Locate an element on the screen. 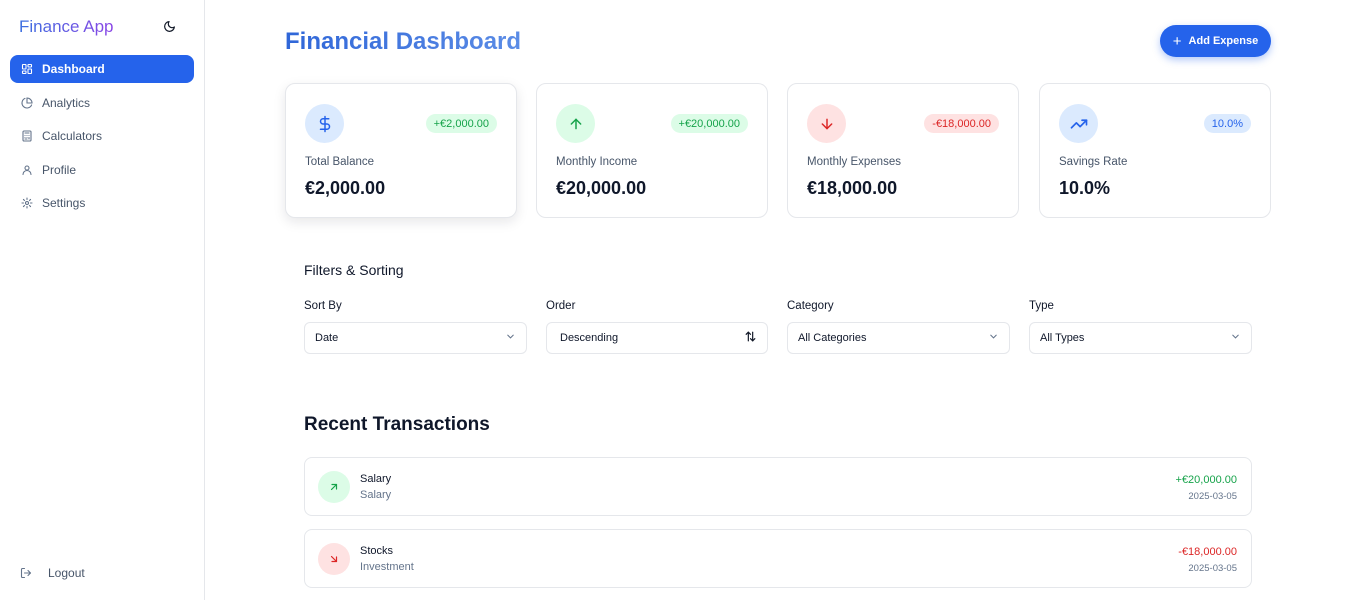 This screenshot has width=1350, height=600. stat-value: 10.0% is located at coordinates (1085, 188).